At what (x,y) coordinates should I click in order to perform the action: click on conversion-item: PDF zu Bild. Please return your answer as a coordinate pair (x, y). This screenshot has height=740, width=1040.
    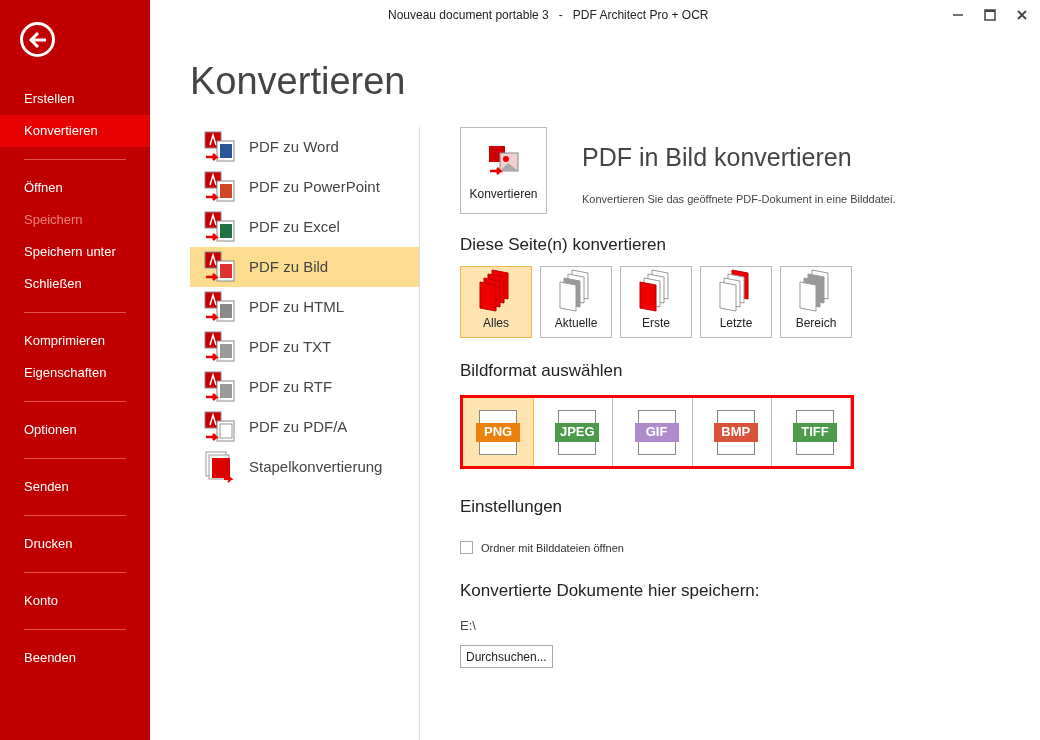
    Looking at the image, I should click on (304, 267).